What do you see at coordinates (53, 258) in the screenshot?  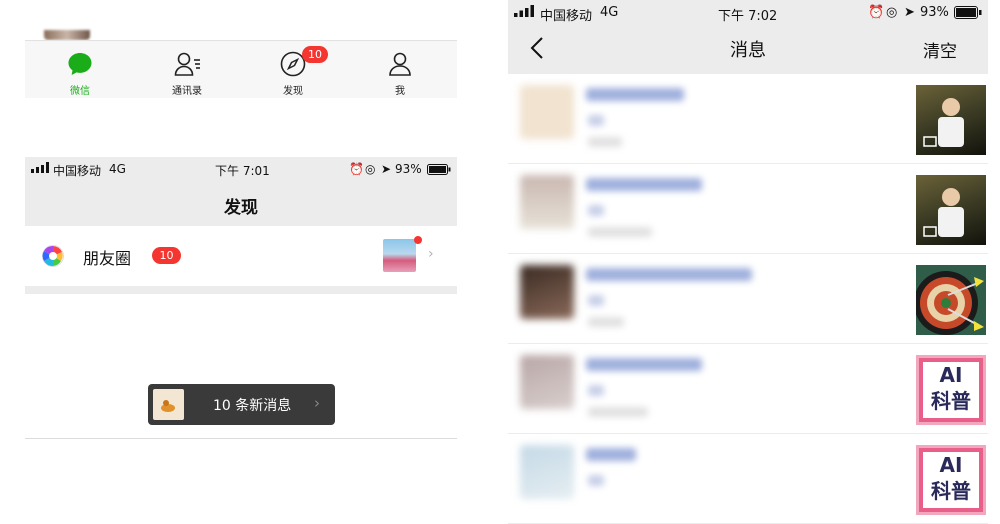 I see `moments-icon` at bounding box center [53, 258].